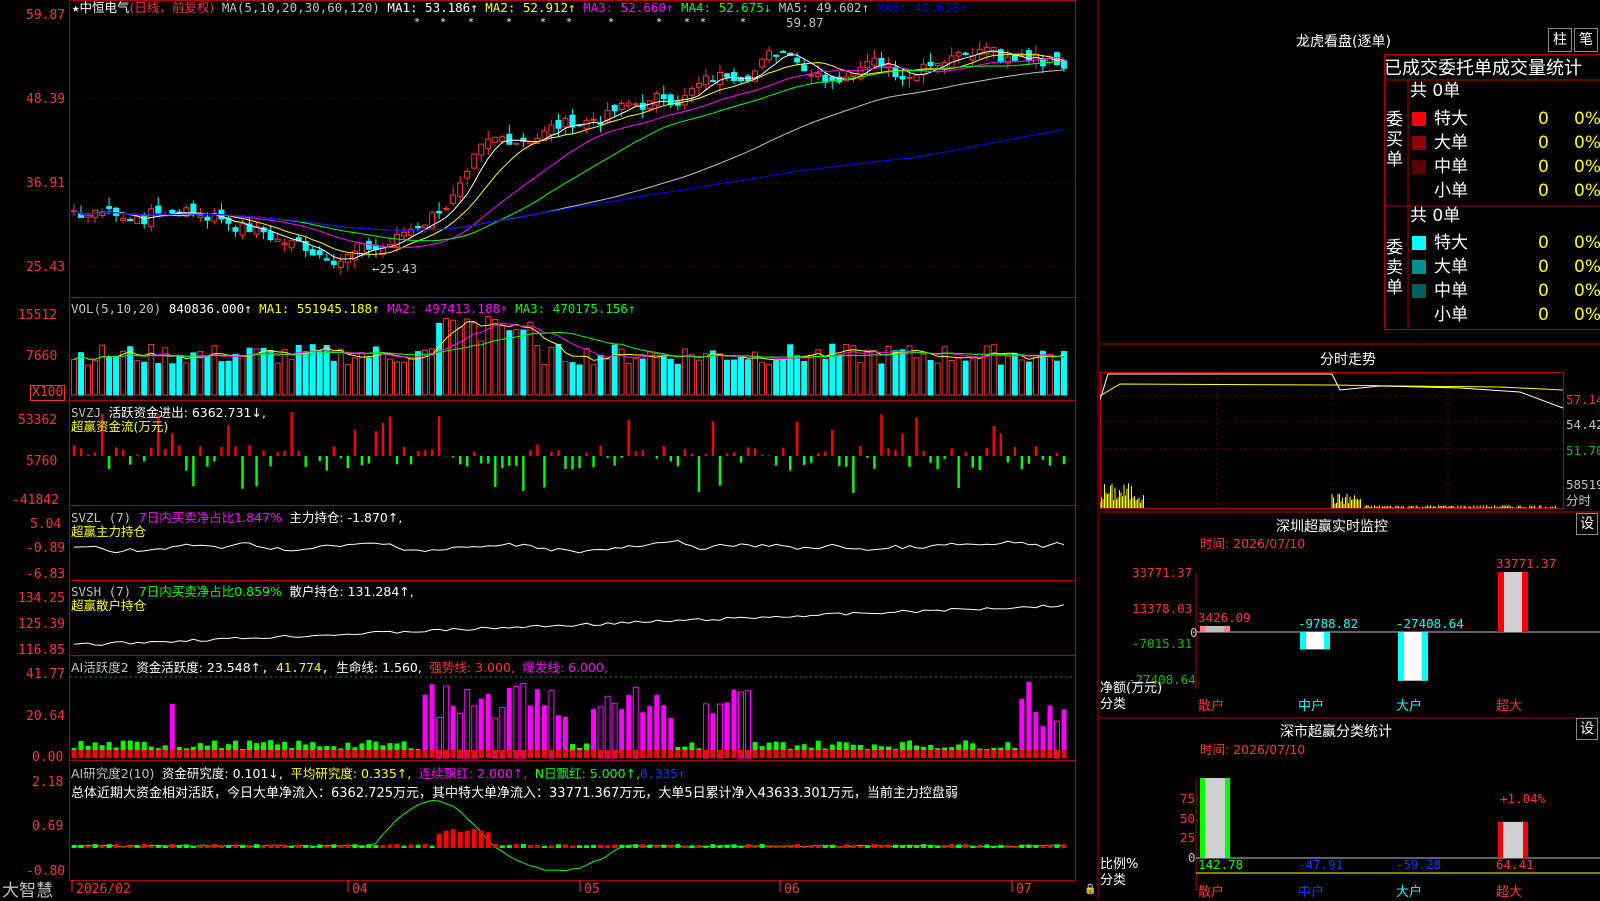 This screenshot has width=1600, height=901. What do you see at coordinates (1332, 526) in the screenshot?
I see `monitor-title: 深圳超赢实时监控` at bounding box center [1332, 526].